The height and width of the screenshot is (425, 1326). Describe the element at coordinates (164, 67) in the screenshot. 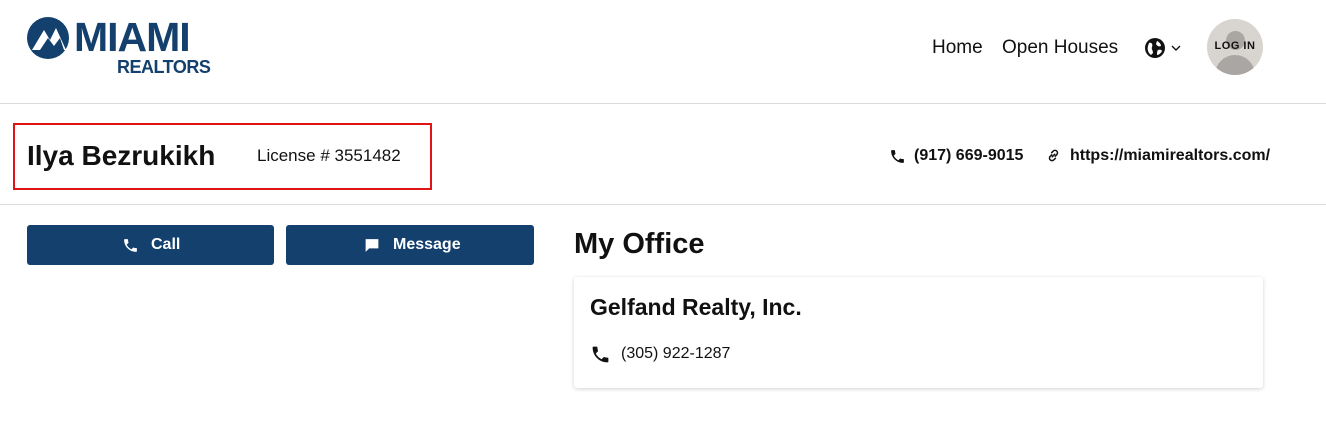

I see `logo-sub-text: REALTORS` at that location.